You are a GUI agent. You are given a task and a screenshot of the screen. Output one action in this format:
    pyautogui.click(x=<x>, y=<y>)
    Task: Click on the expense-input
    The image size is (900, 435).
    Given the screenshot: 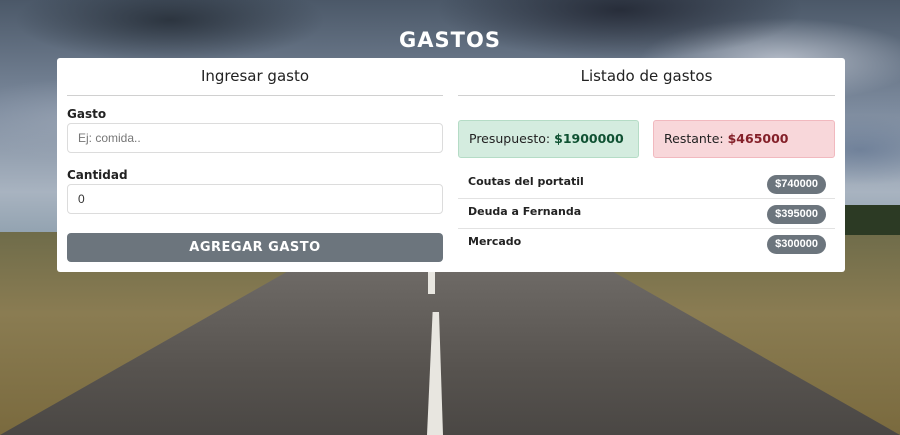 What is the action you would take?
    pyautogui.click(x=255, y=138)
    